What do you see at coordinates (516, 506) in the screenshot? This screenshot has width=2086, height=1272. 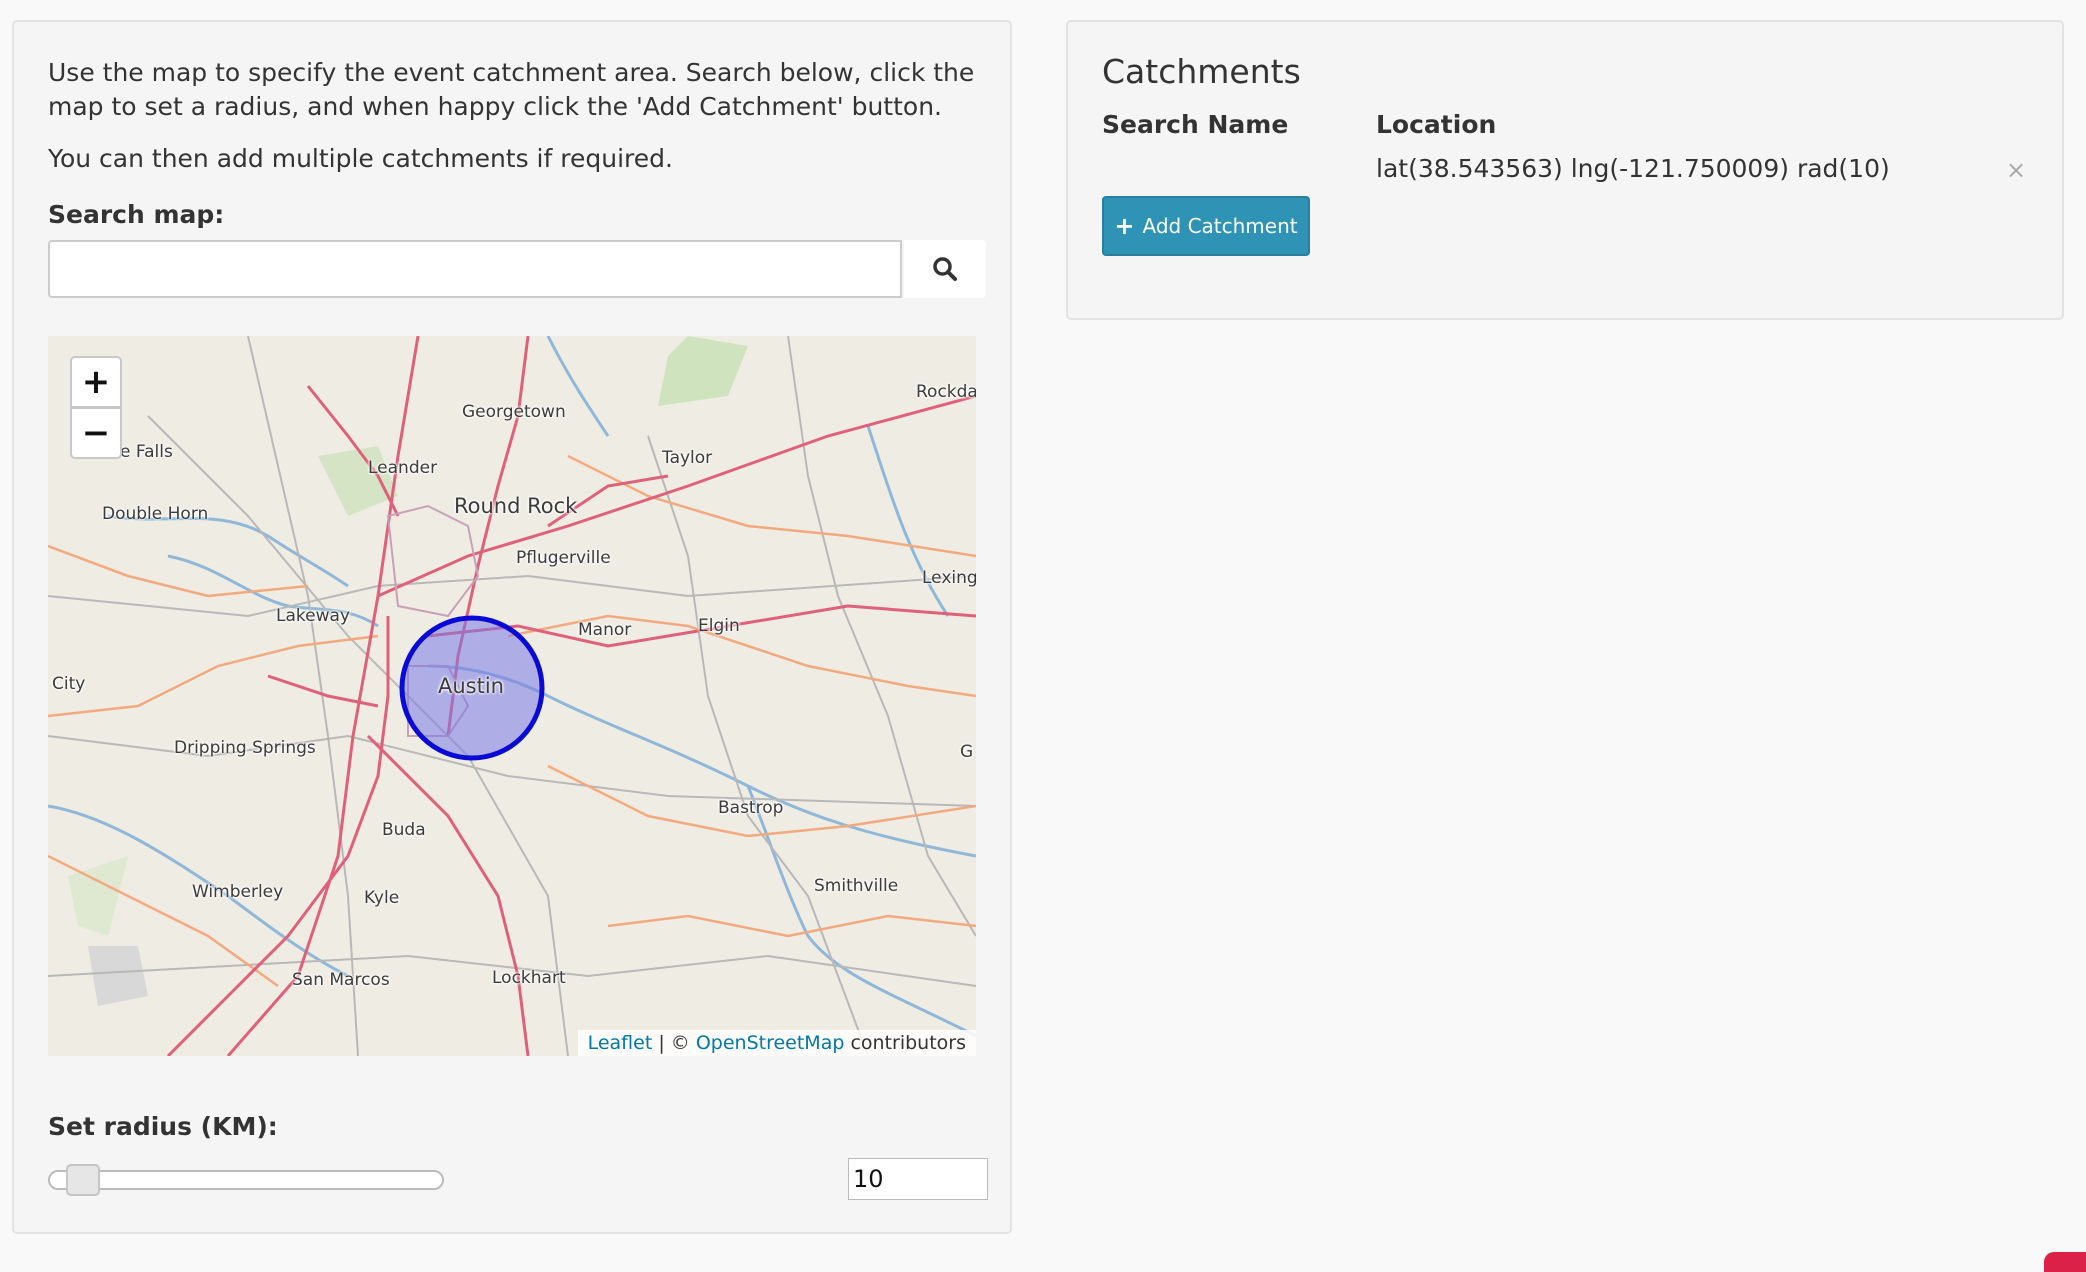 I see `map-label-round-rock: Round Rock` at bounding box center [516, 506].